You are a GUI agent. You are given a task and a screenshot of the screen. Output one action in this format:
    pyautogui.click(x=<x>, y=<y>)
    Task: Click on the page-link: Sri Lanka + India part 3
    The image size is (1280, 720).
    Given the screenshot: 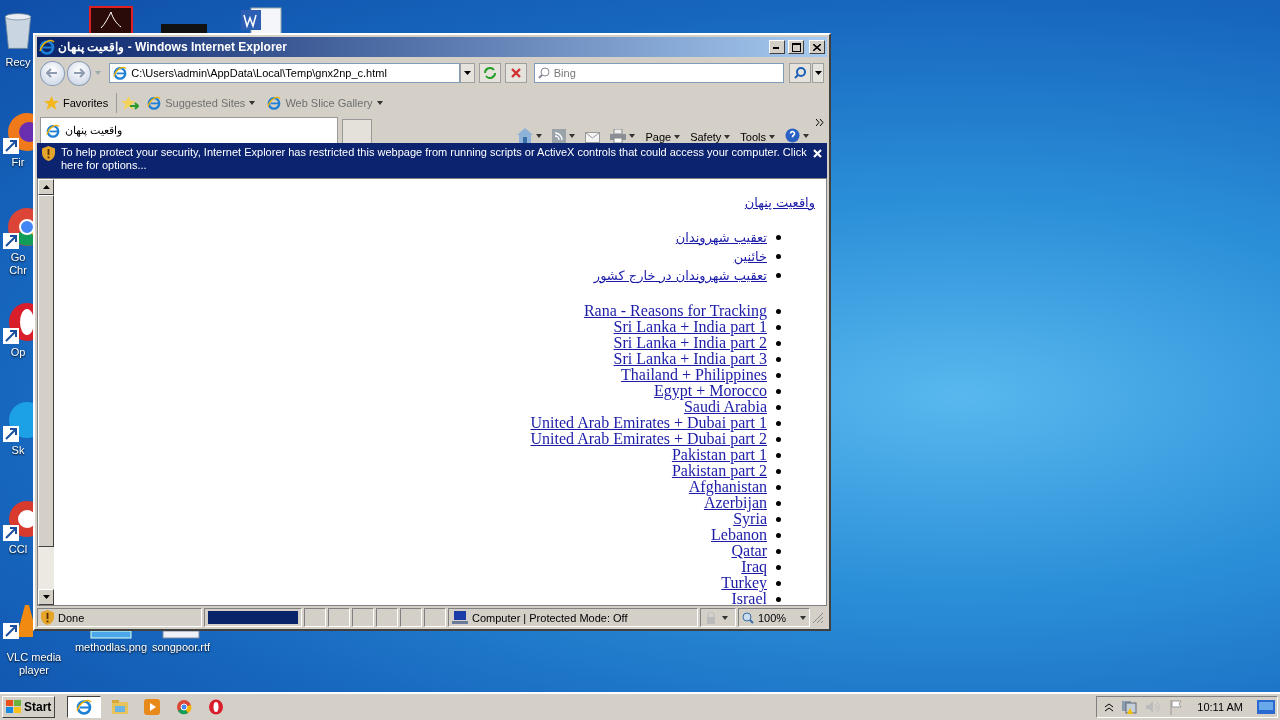 What is the action you would take?
    pyautogui.click(x=690, y=359)
    